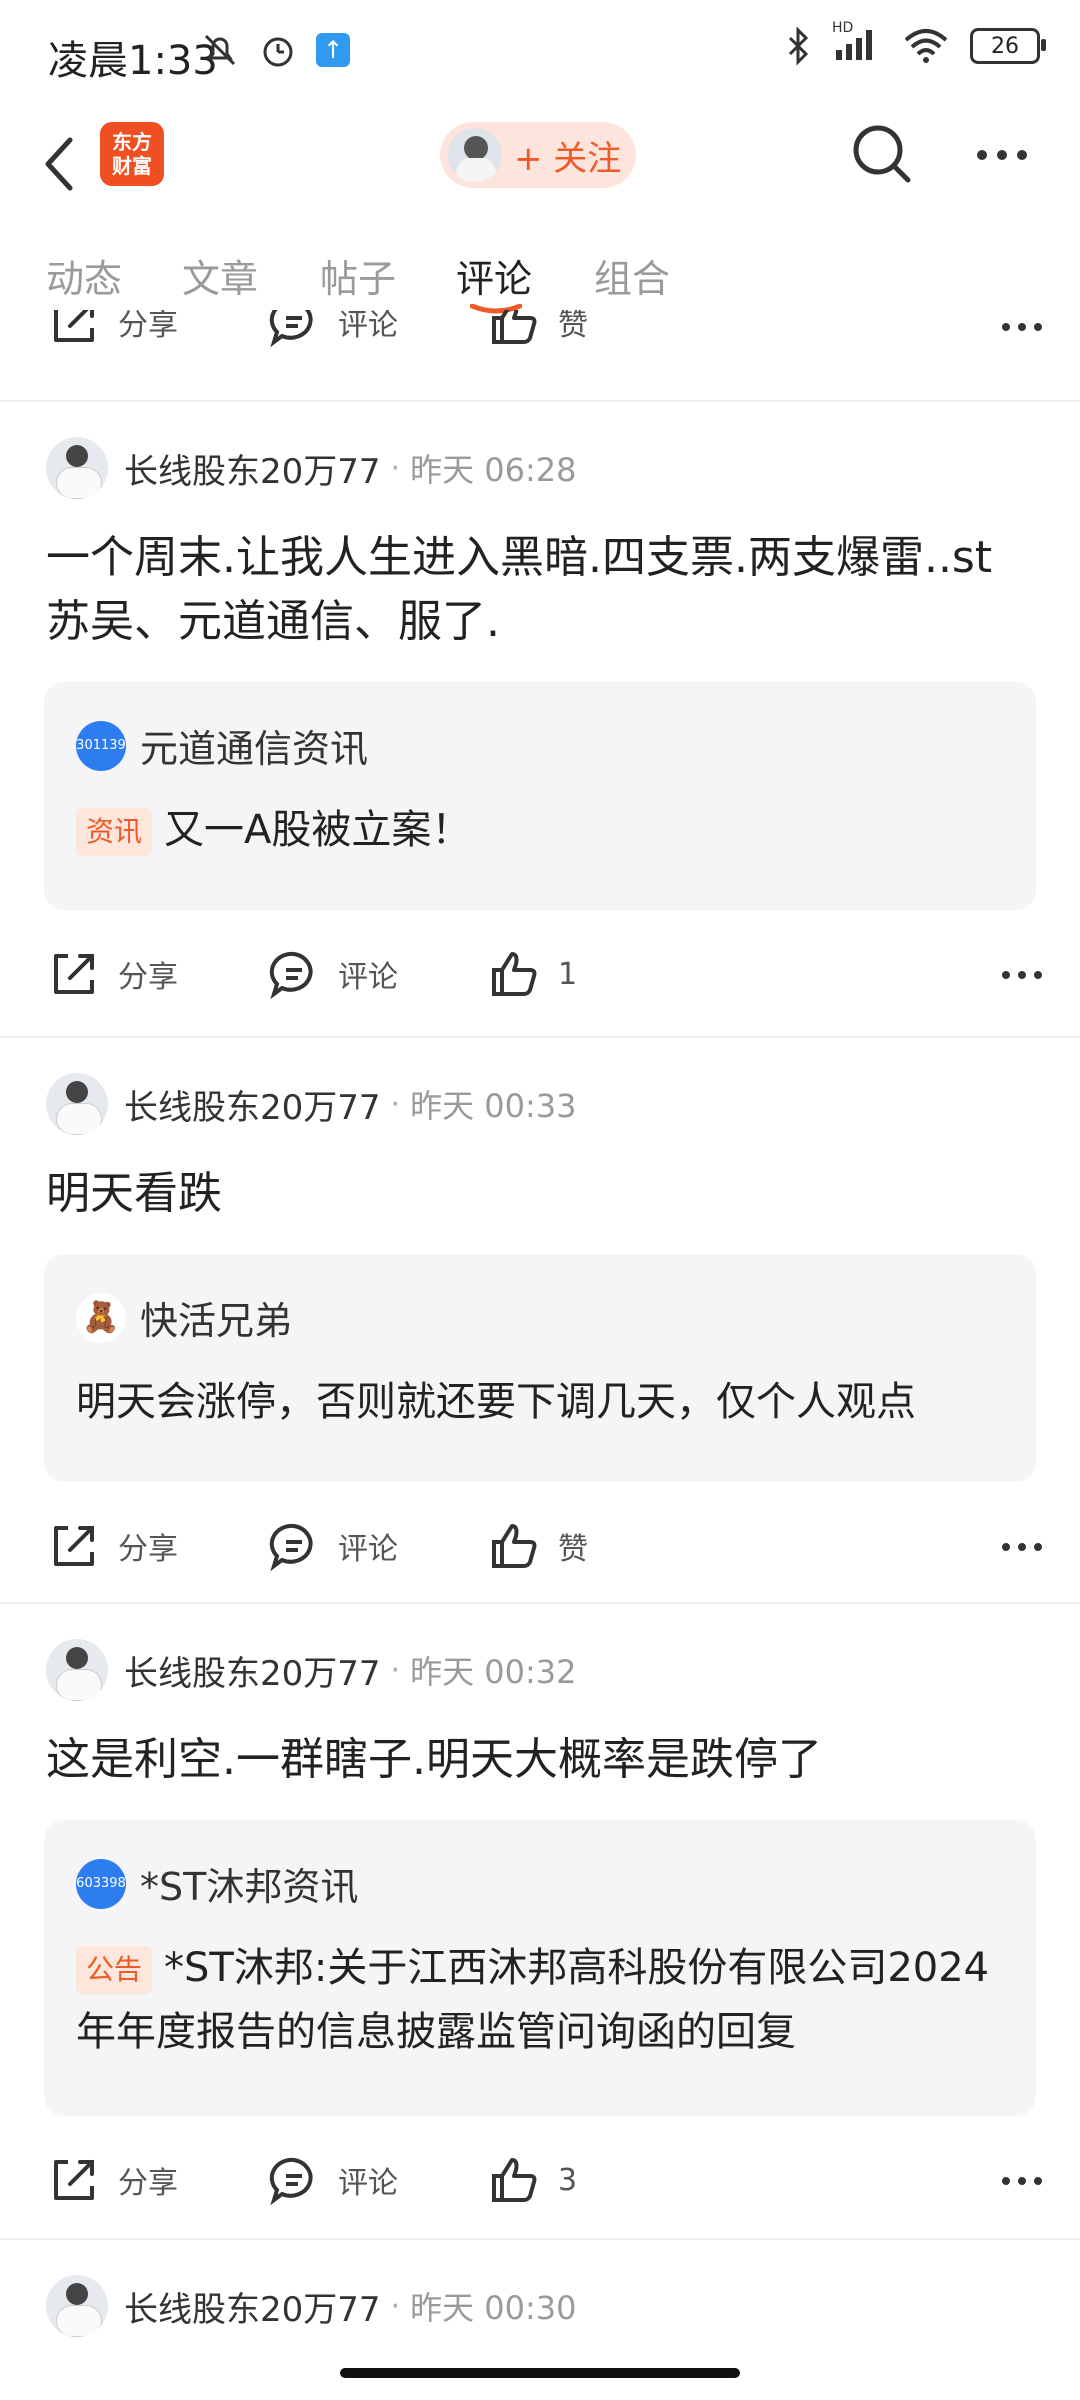 The height and width of the screenshot is (2400, 1080). I want to click on comment-post: 长线股东20万77 · 昨天 00:30, so click(540, 2324).